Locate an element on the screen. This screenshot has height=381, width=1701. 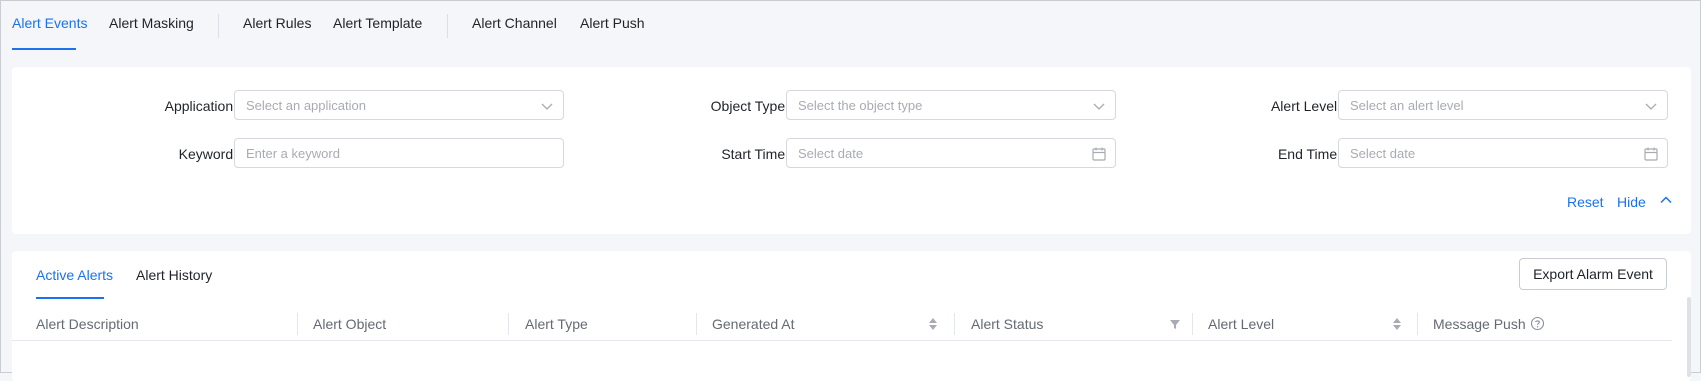
tab-alert-template: Alert Template is located at coordinates (377, 23).